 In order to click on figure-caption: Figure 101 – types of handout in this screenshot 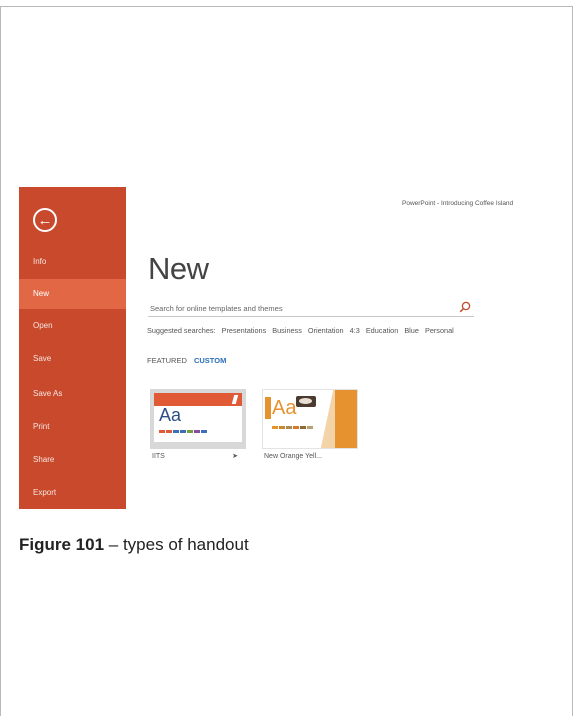, I will do `click(134, 545)`.